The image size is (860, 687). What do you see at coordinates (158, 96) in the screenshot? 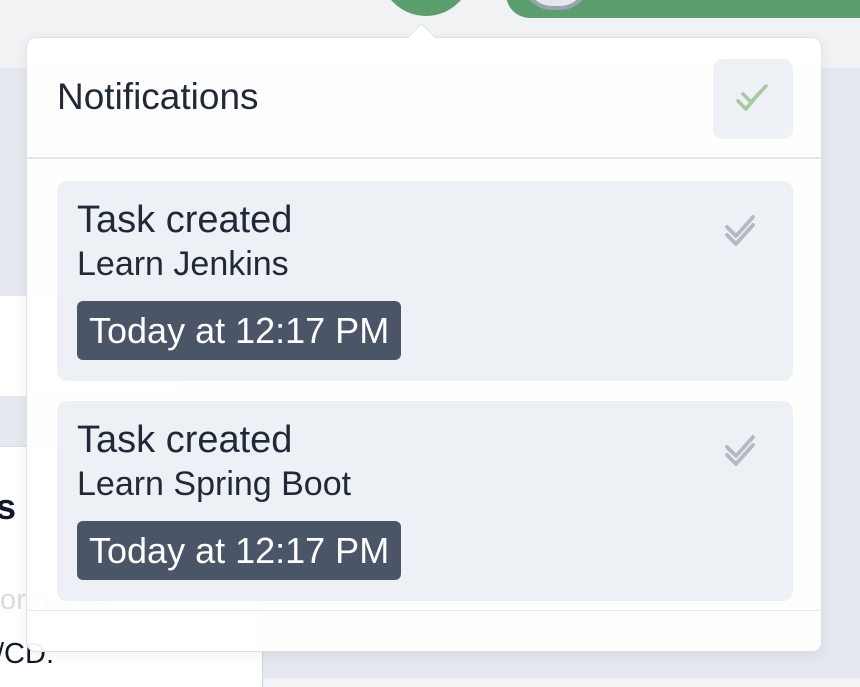
I see `page-title: Notifications` at bounding box center [158, 96].